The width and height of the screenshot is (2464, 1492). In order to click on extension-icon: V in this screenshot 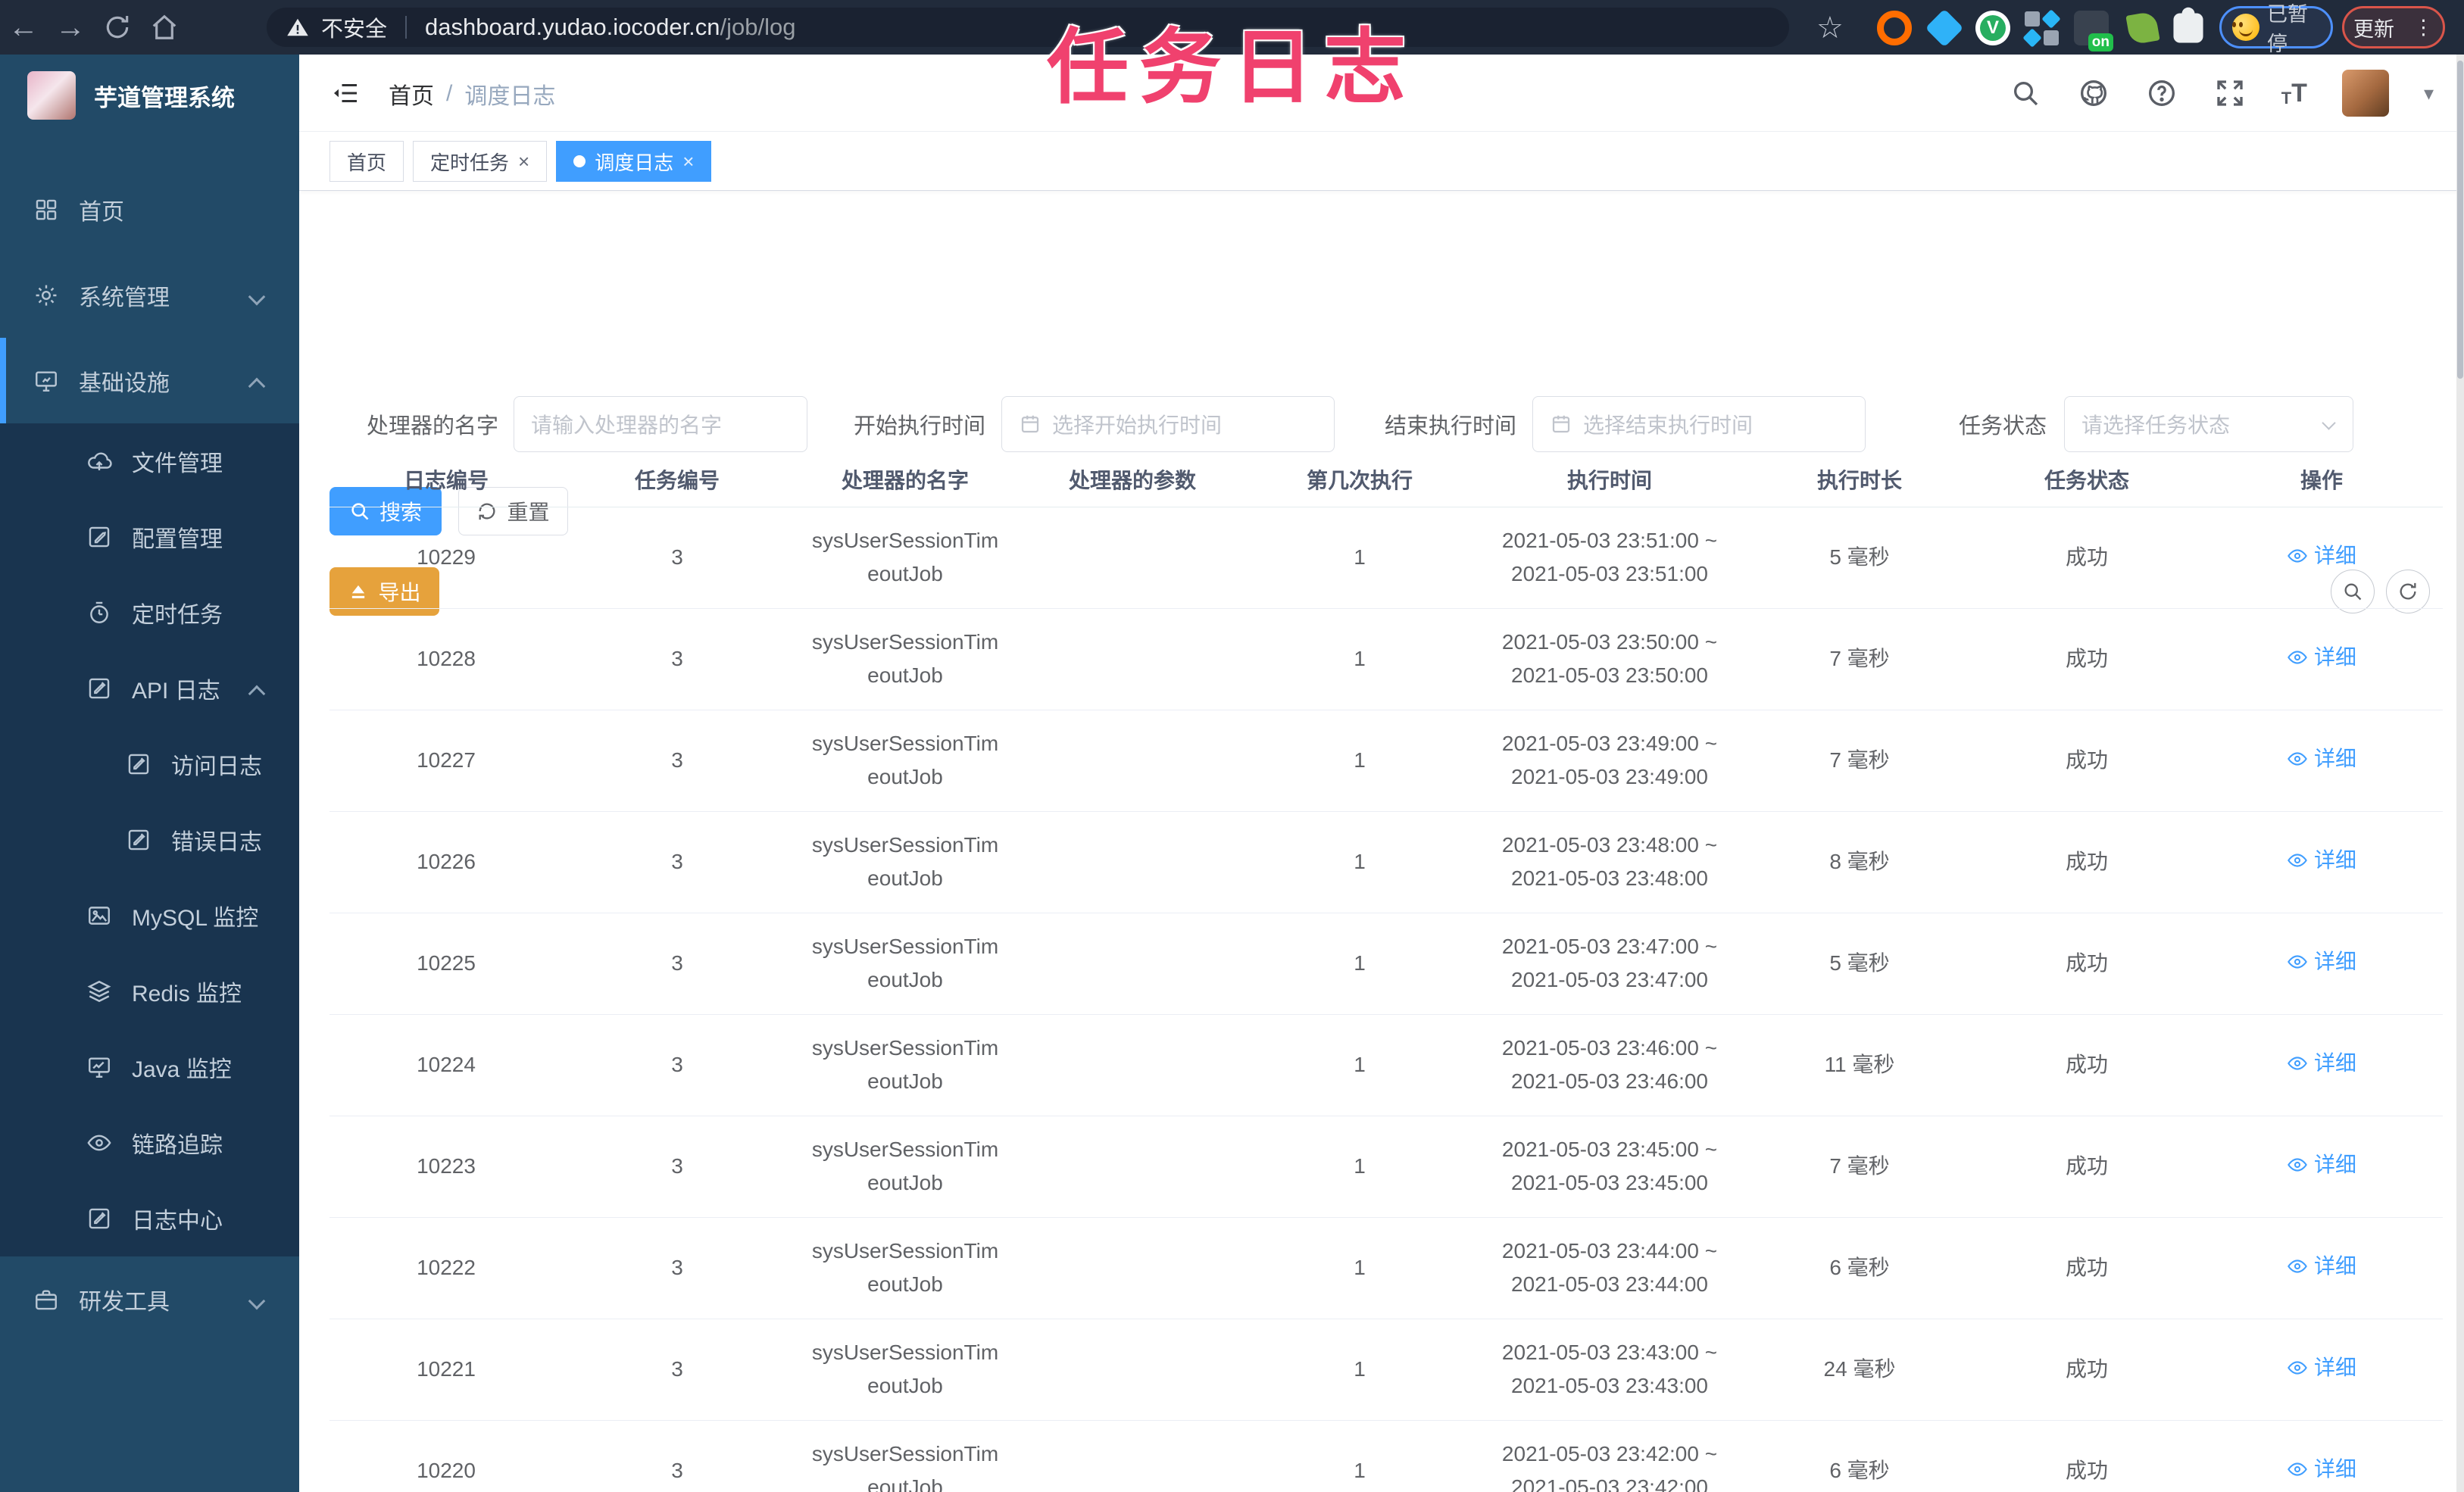, I will do `click(1992, 28)`.